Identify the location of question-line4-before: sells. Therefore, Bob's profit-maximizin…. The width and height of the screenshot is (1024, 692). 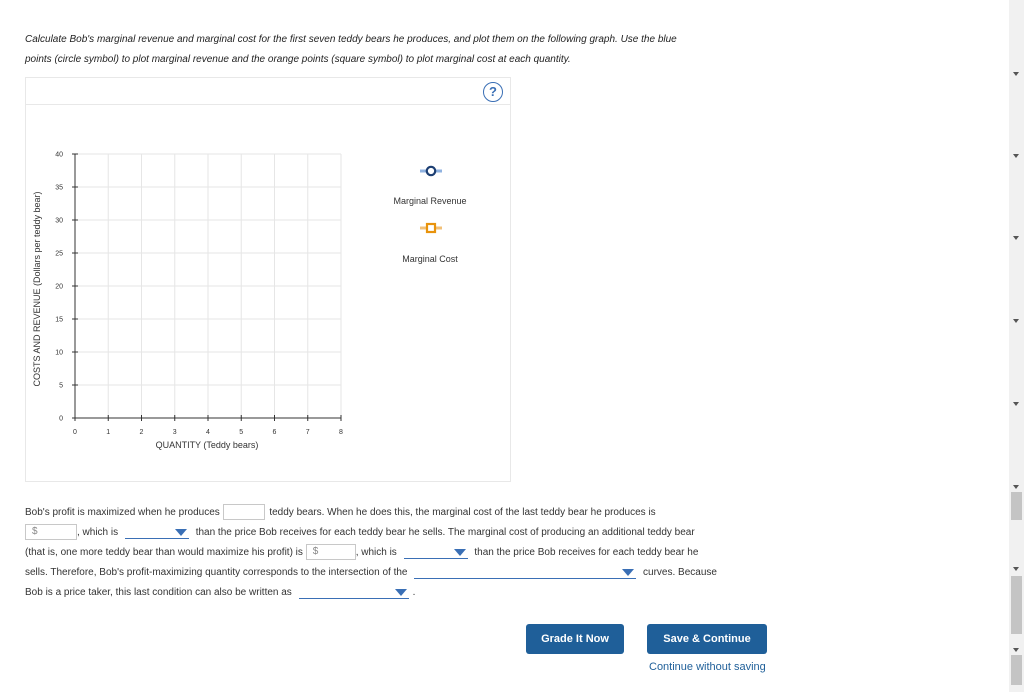
(216, 572).